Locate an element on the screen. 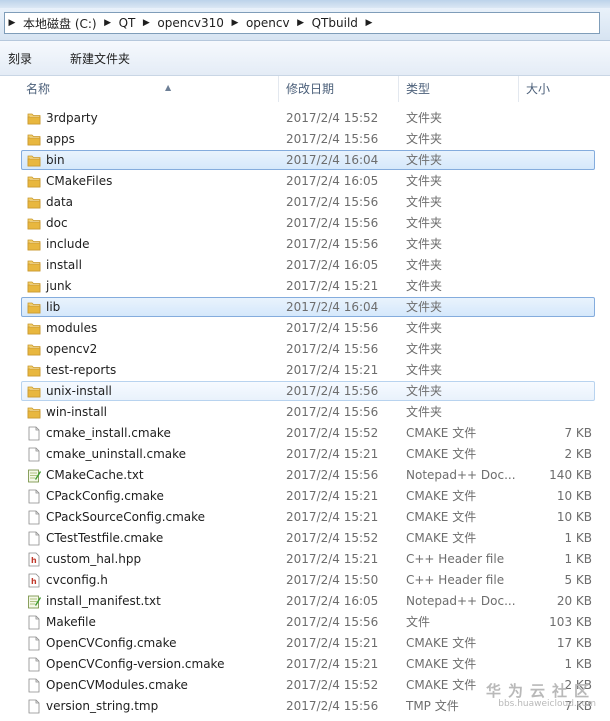 This screenshot has height=721, width=610. file-row: lib 2017/2/4 16:04 文件夹 is located at coordinates (305, 307).